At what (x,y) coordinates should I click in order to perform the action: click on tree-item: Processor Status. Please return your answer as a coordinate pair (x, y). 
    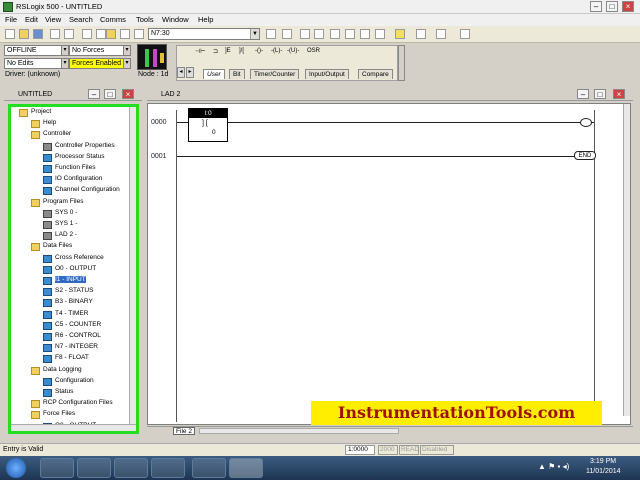
    Looking at the image, I should click on (80, 156).